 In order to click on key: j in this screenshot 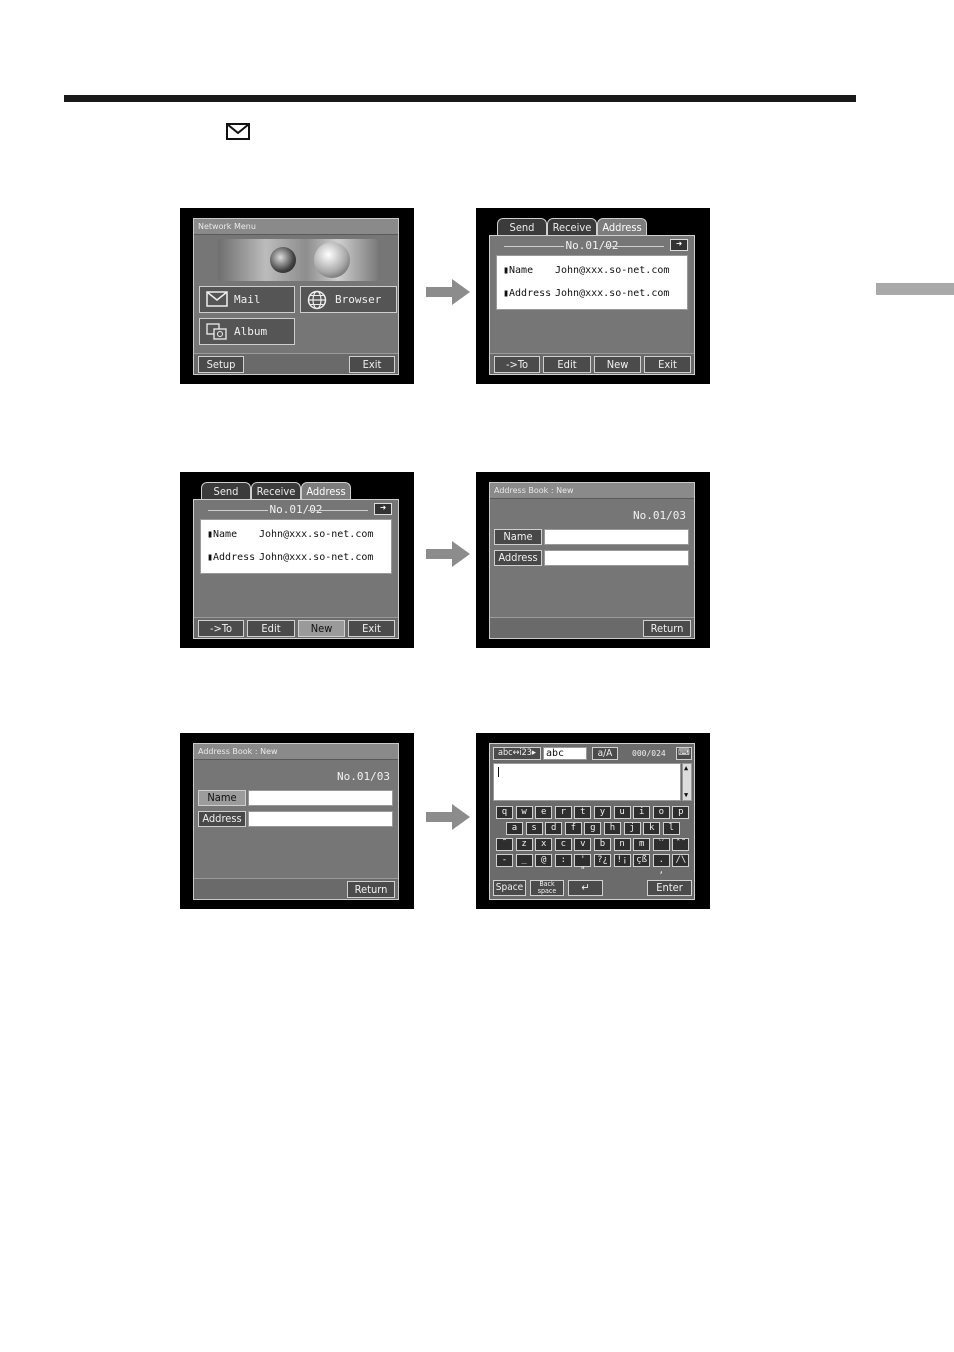, I will do `click(632, 828)`.